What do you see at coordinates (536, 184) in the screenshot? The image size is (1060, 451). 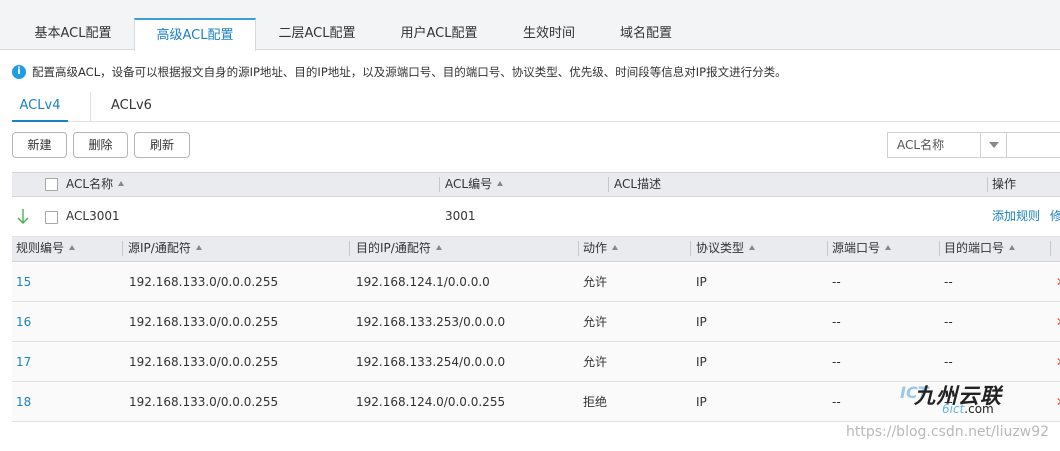 I see `acl-table-header: ACL名称 ACL编号 ACL描述 操作` at bounding box center [536, 184].